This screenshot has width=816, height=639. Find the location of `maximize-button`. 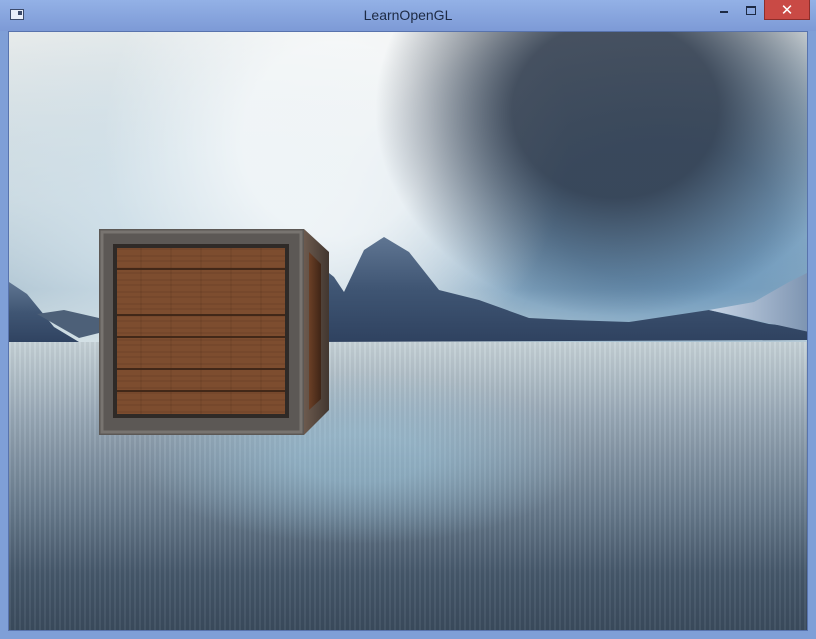

maximize-button is located at coordinates (751, 10).